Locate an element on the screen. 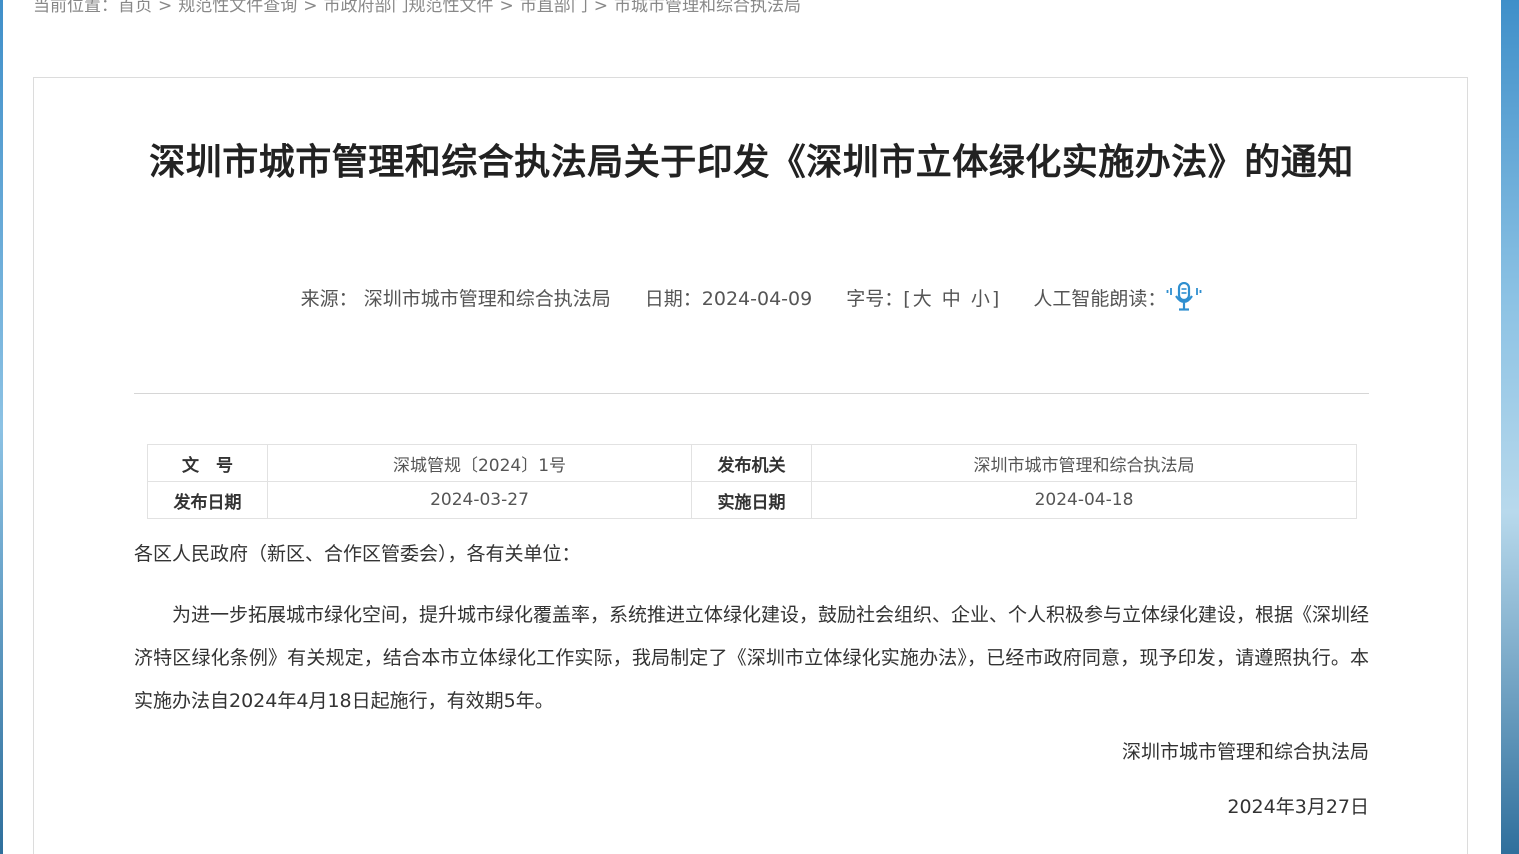  font-size-large-link: 大 is located at coordinates (922, 299).